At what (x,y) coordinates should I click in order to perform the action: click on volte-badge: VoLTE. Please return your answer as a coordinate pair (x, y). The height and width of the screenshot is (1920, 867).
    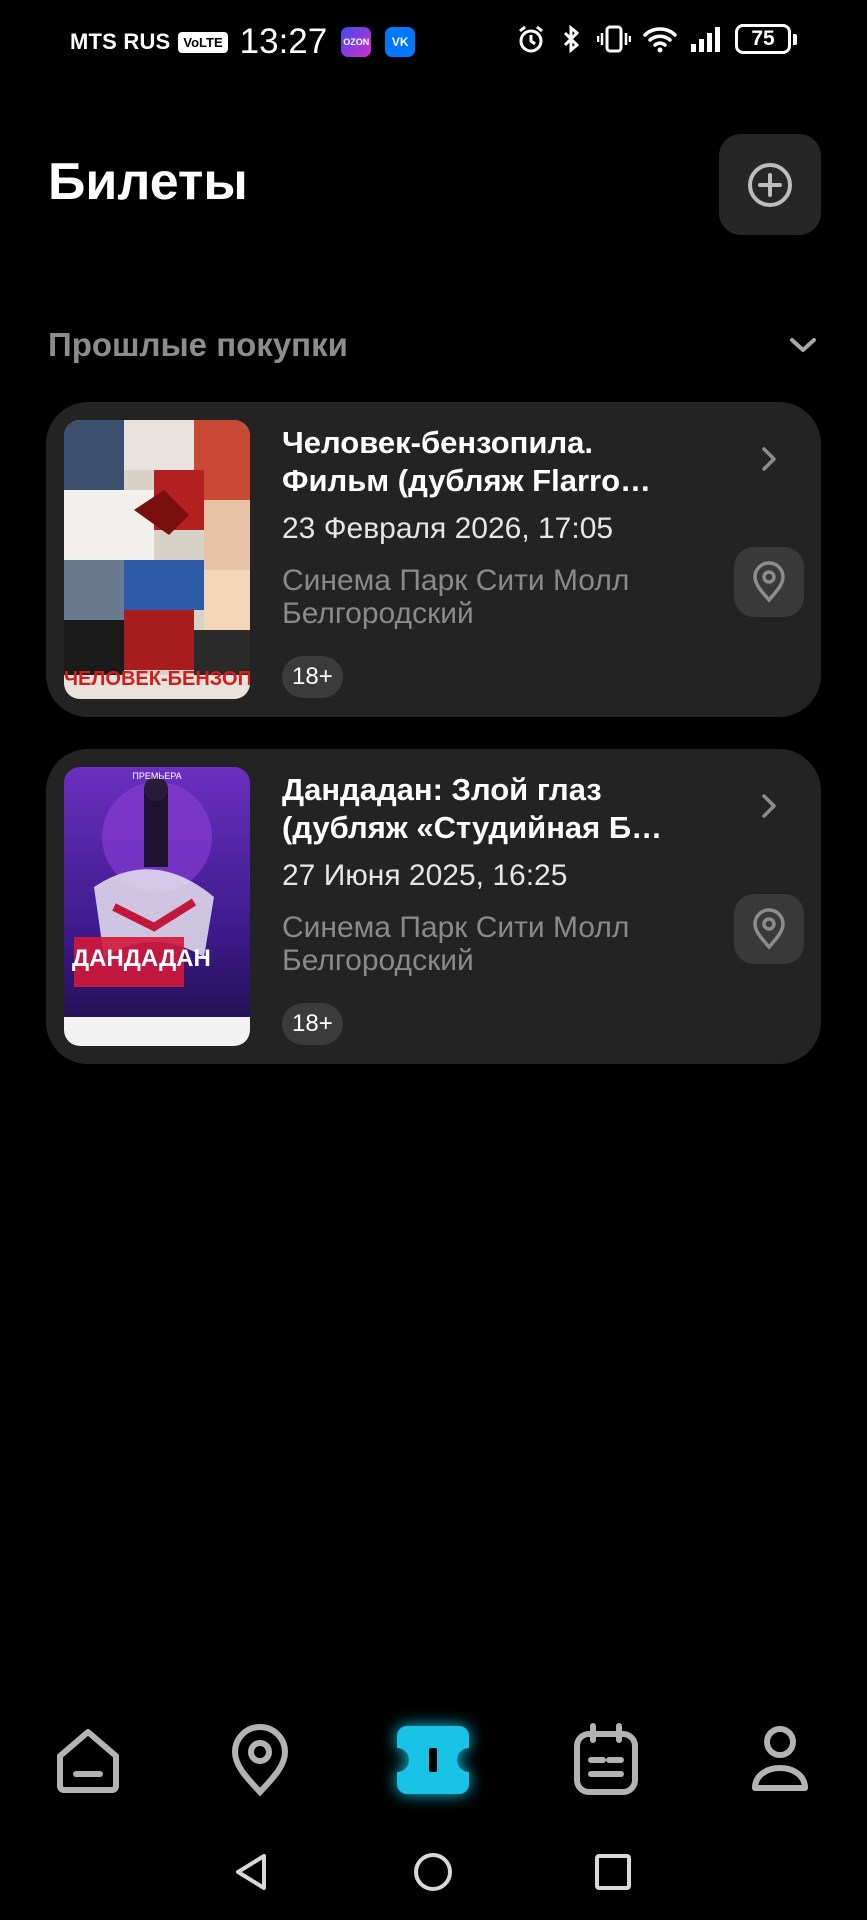
    Looking at the image, I should click on (203, 42).